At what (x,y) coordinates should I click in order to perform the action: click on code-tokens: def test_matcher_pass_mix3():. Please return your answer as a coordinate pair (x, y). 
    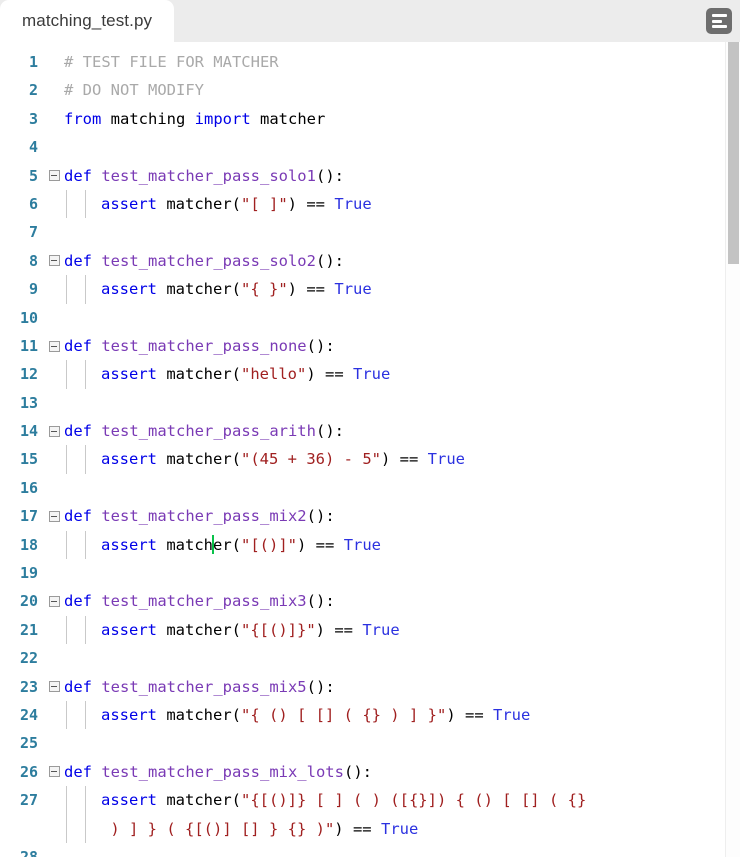
    Looking at the image, I should click on (199, 601).